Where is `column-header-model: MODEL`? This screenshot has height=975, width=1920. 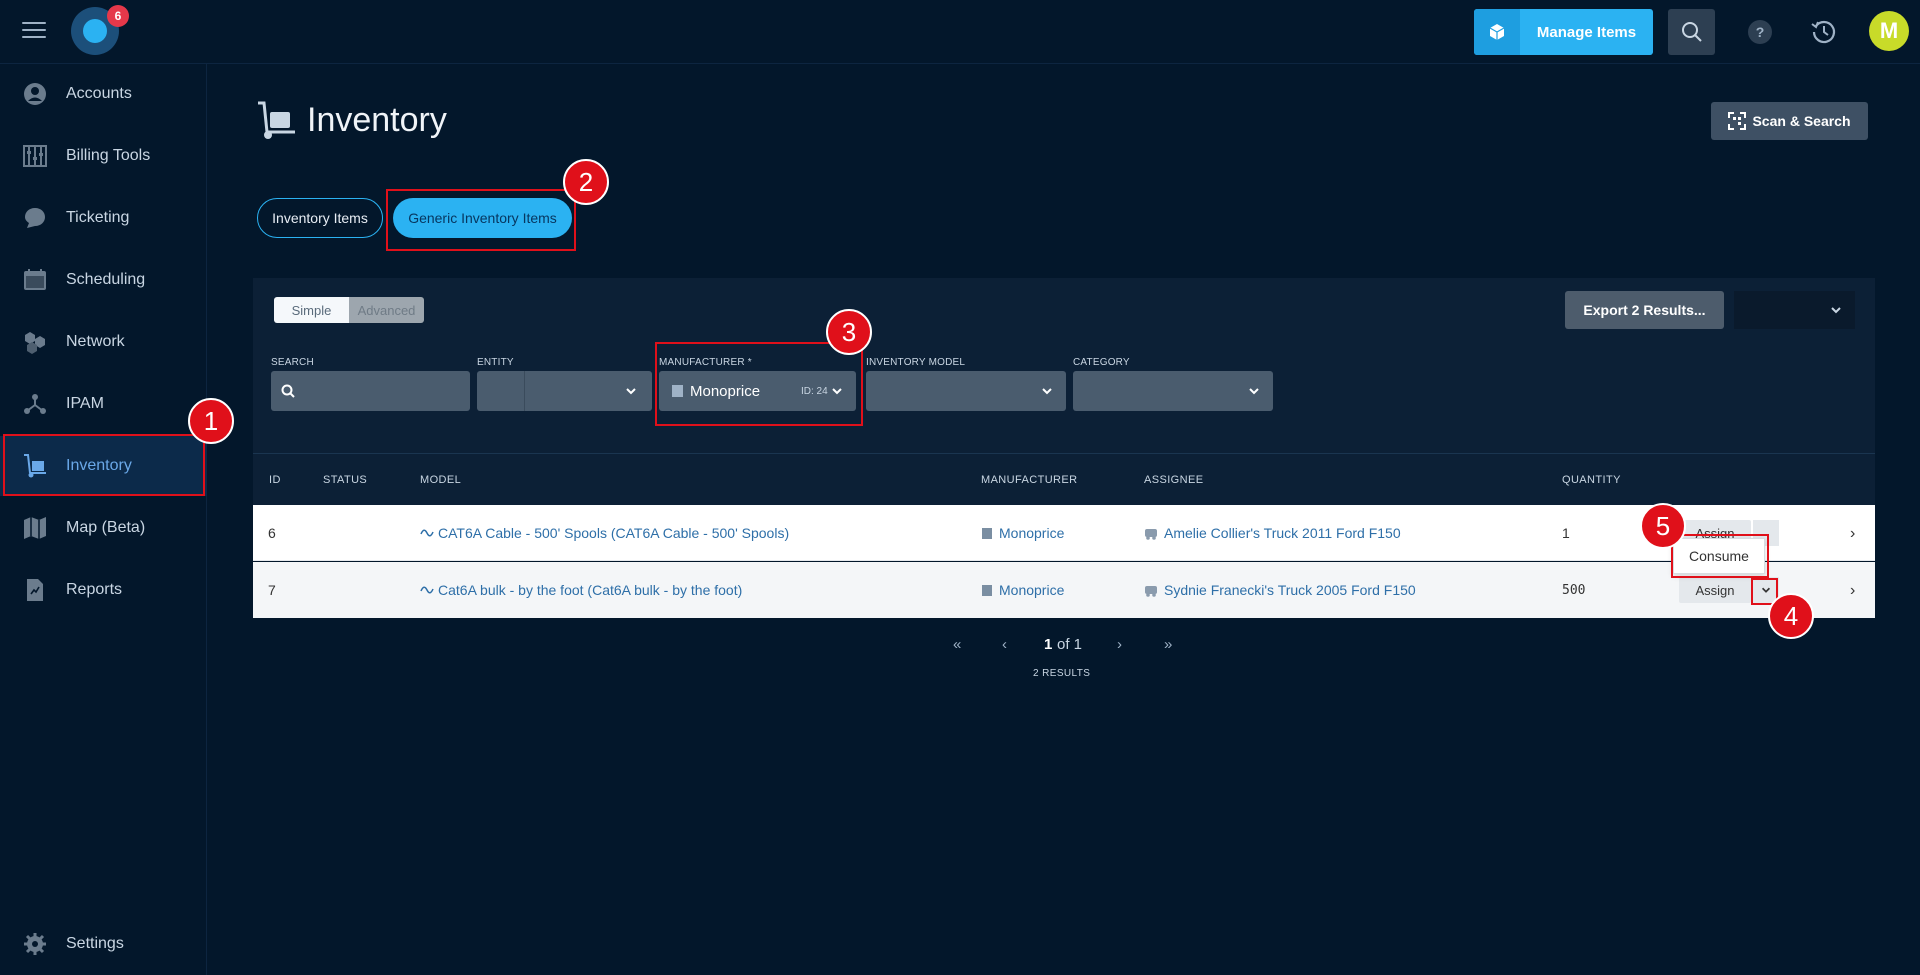 column-header-model: MODEL is located at coordinates (440, 480).